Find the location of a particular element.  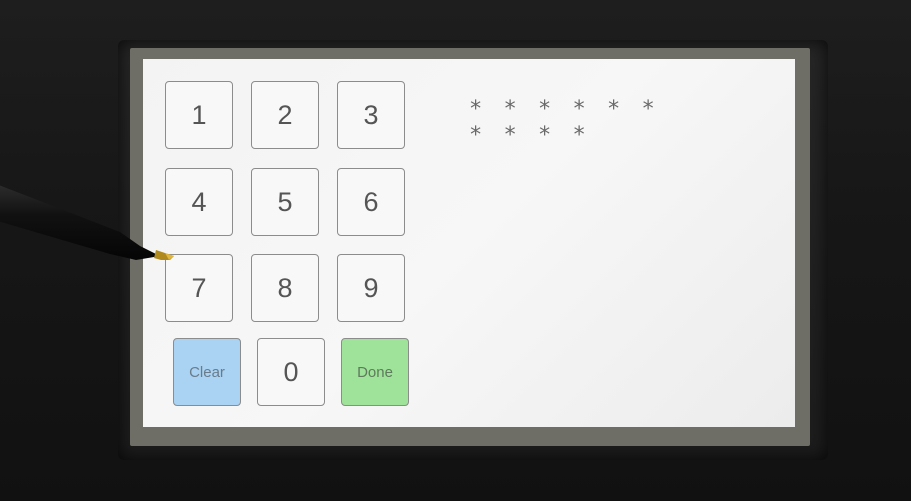

done-button: Done is located at coordinates (375, 372).